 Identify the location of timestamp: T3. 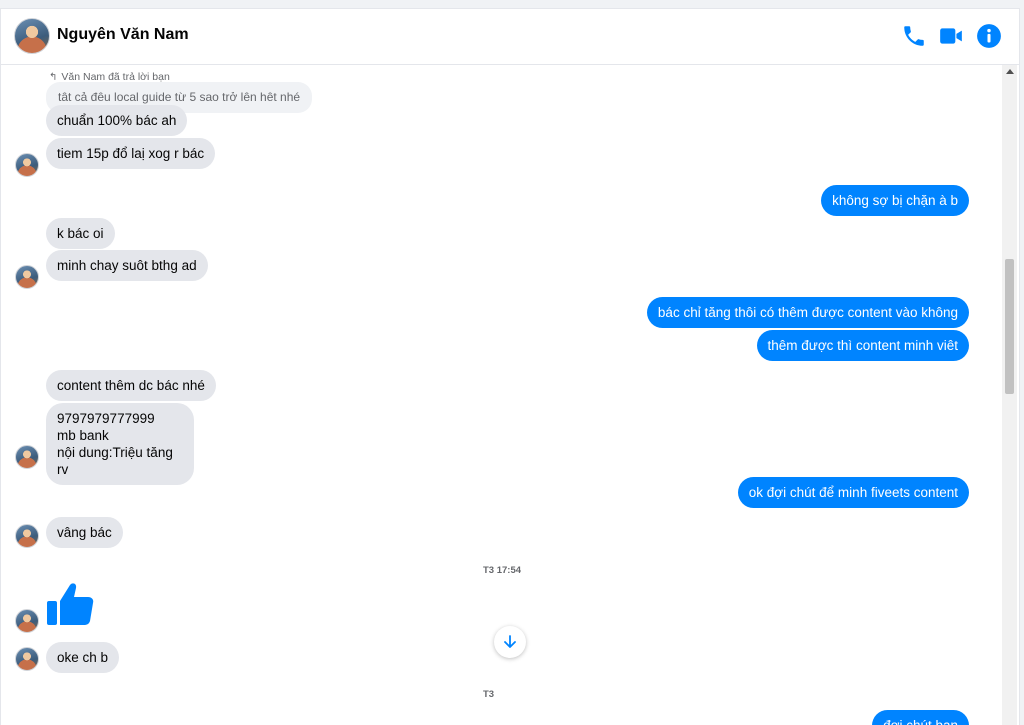
(489, 694).